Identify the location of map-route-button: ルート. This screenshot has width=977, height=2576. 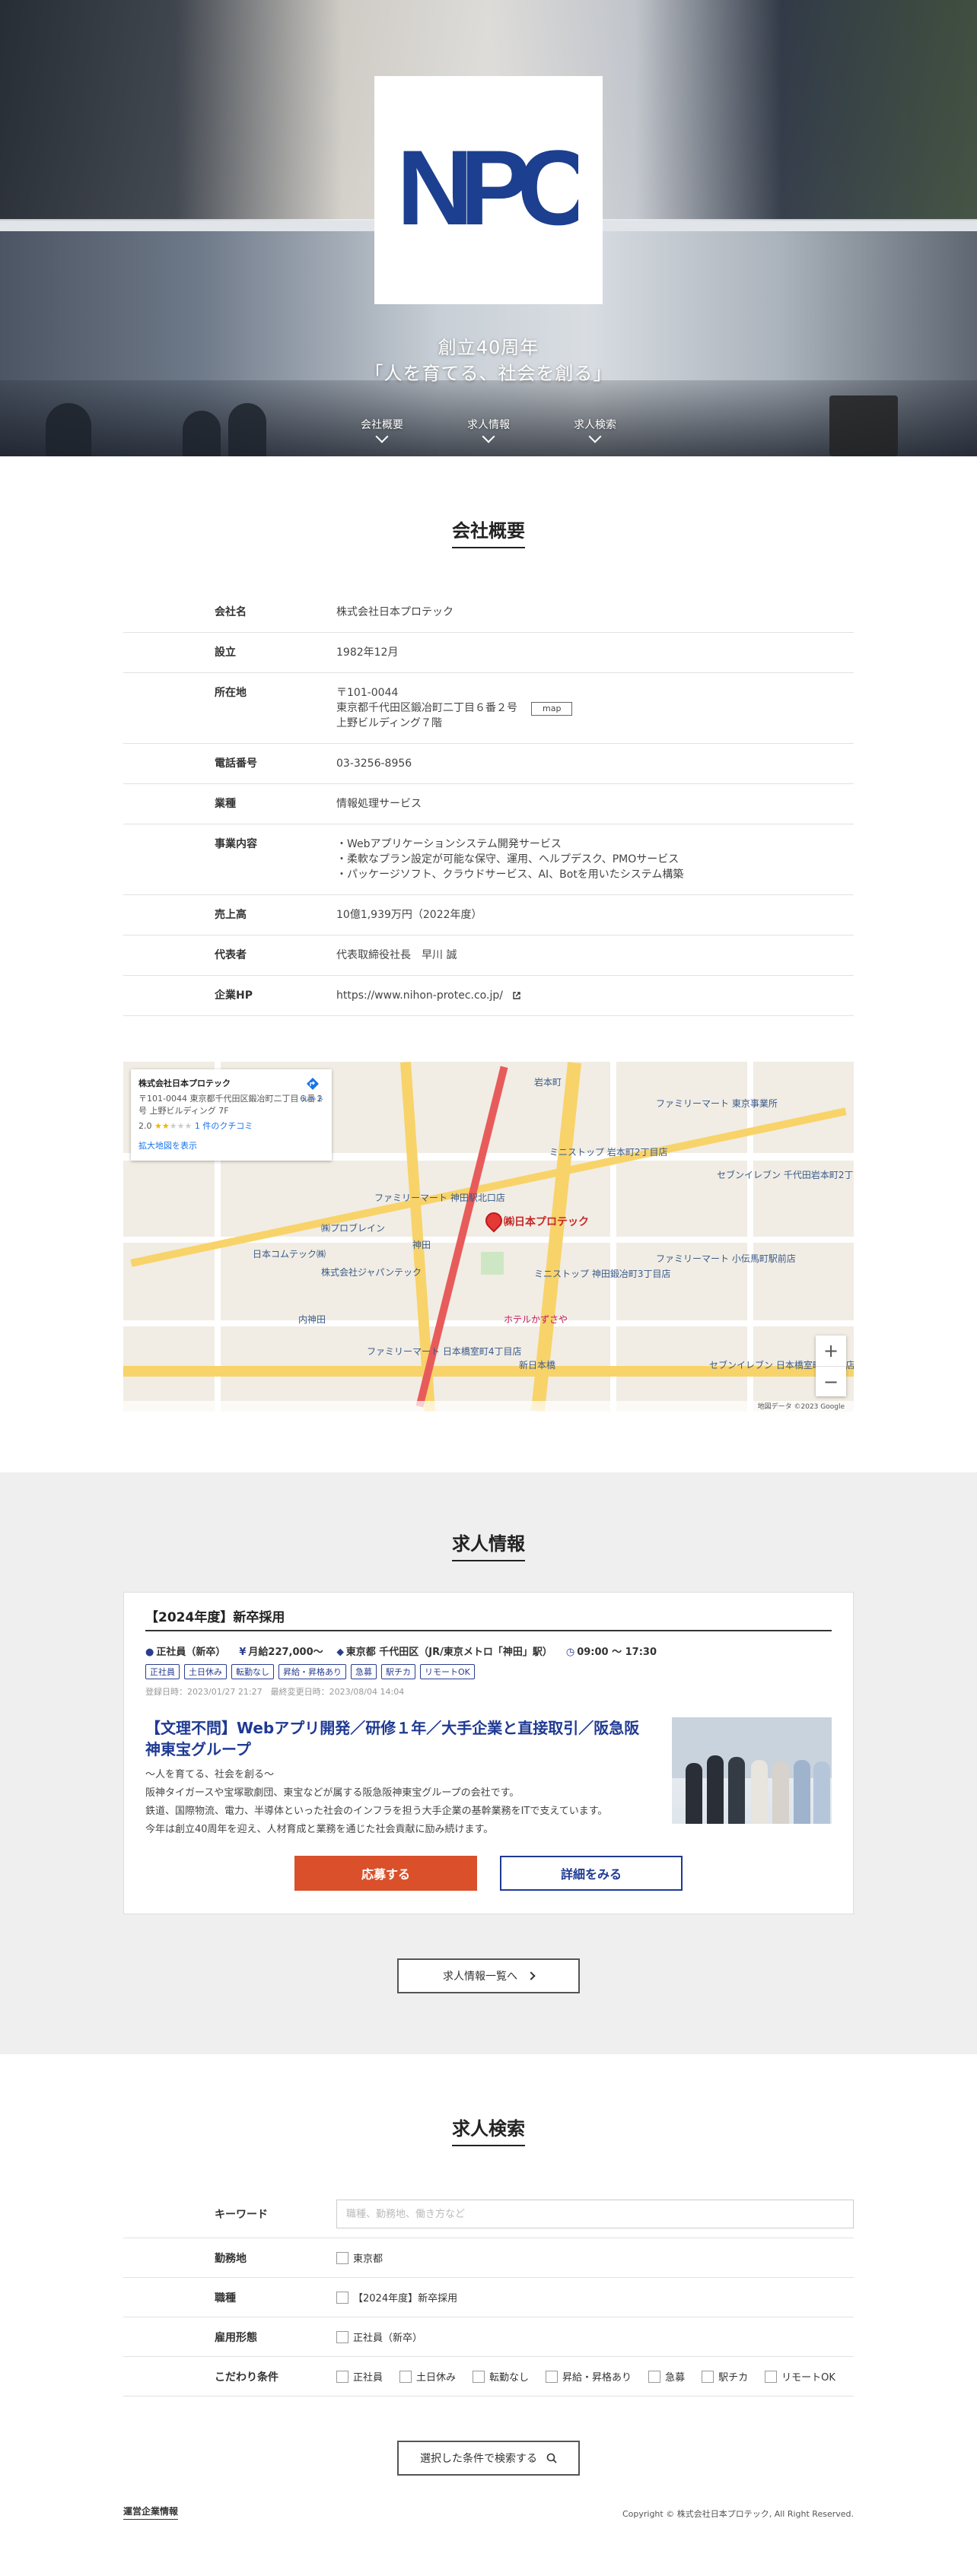
(312, 1090).